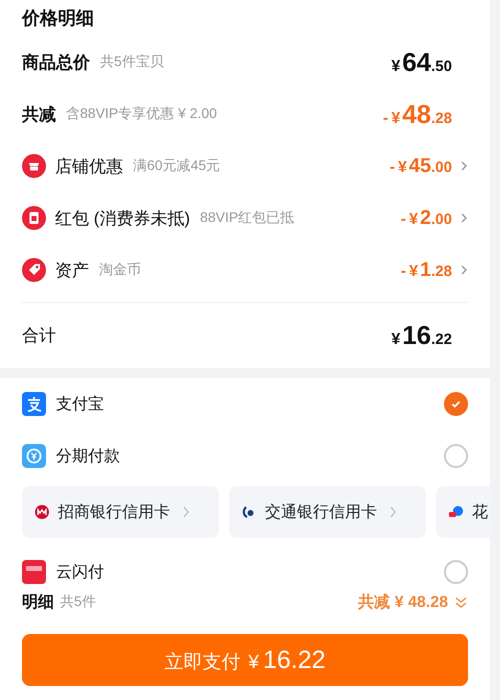 This screenshot has width=500, height=700. I want to click on bank-card-button: 花, so click(463, 512).